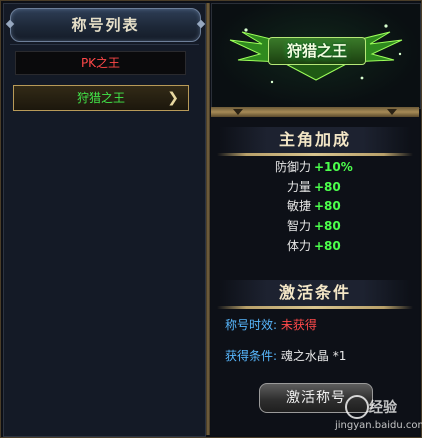 This screenshot has height=438, width=422. What do you see at coordinates (298, 246) in the screenshot?
I see `stat-name: 体力` at bounding box center [298, 246].